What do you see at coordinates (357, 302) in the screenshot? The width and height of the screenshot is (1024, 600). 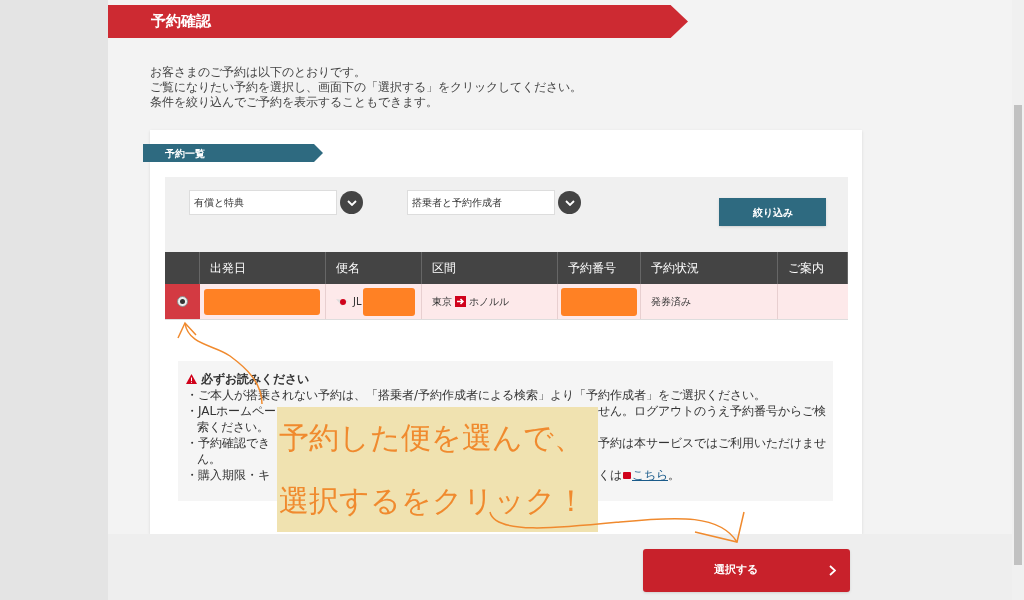 I see `flight-number: JL` at bounding box center [357, 302].